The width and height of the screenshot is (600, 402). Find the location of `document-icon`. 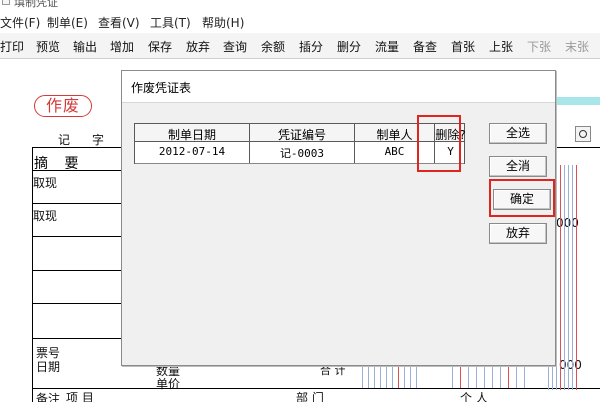

document-icon is located at coordinates (6, 2).